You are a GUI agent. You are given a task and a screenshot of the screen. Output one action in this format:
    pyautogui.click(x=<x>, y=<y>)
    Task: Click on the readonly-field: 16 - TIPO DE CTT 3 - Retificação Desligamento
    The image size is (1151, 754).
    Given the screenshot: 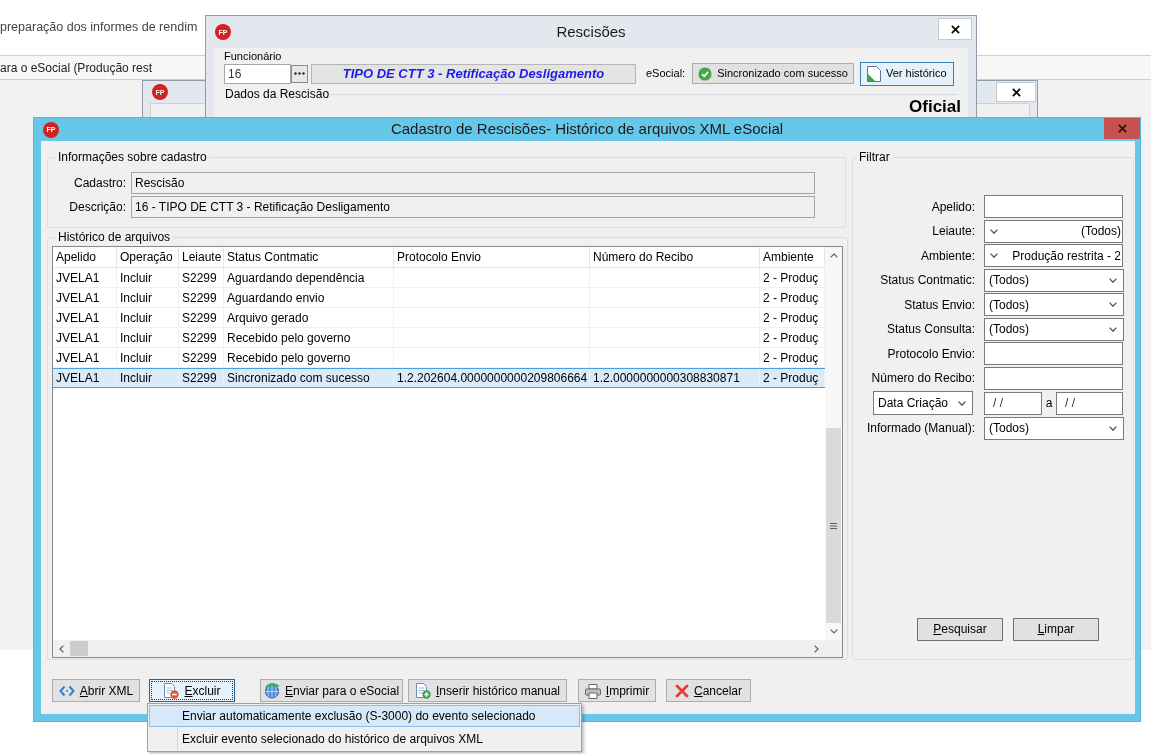 What is the action you would take?
    pyautogui.click(x=473, y=207)
    